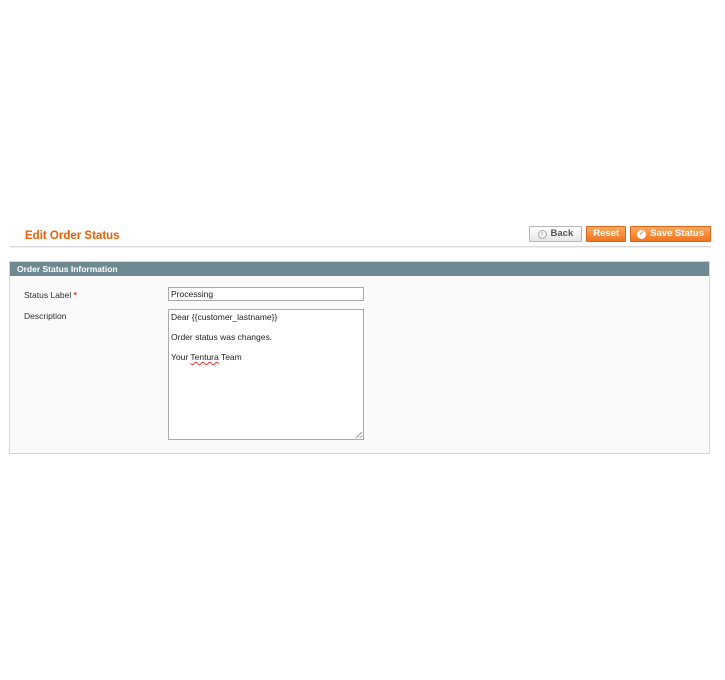 This screenshot has height=680, width=725. I want to click on fieldset-header: Order Status Information, so click(359, 269).